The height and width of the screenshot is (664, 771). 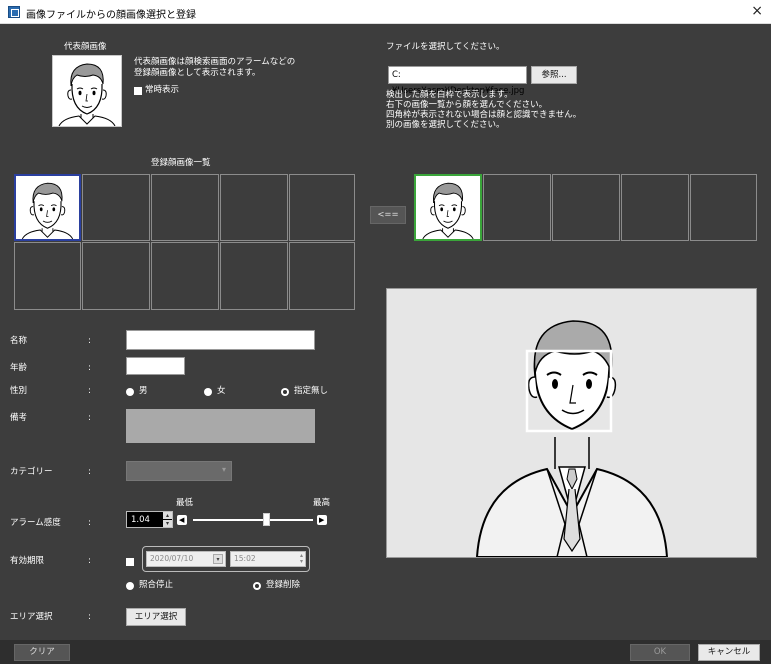 What do you see at coordinates (181, 163) in the screenshot?
I see `registered-list-title: 登録顔画像一覧` at bounding box center [181, 163].